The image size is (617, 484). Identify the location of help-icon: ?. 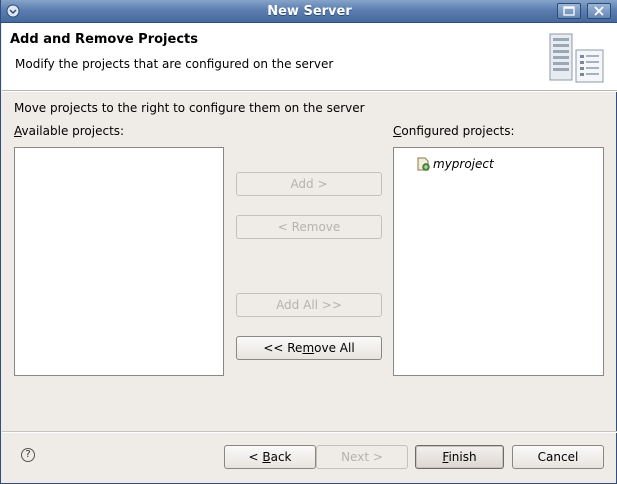
(28, 455).